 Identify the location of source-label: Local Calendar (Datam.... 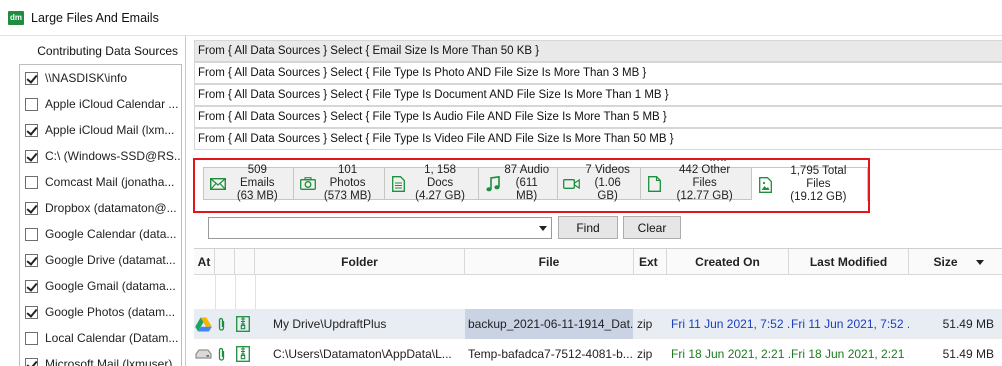
(112, 338).